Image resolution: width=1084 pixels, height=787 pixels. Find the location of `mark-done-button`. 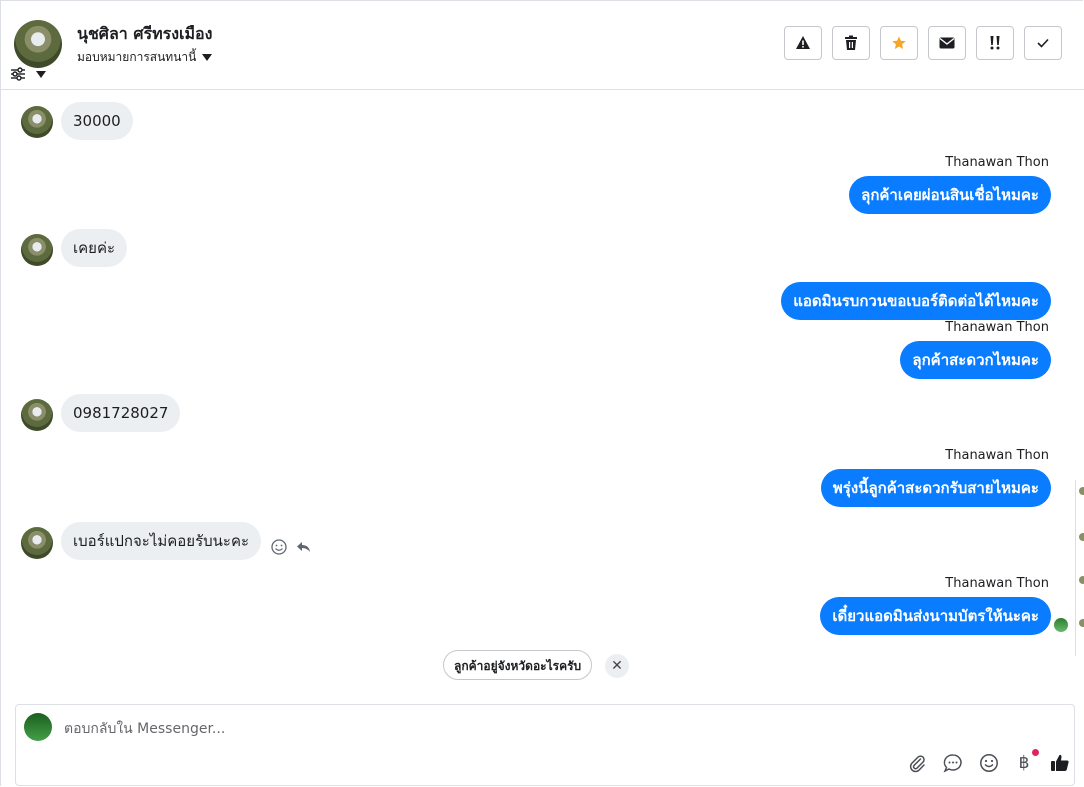

mark-done-button is located at coordinates (1043, 43).